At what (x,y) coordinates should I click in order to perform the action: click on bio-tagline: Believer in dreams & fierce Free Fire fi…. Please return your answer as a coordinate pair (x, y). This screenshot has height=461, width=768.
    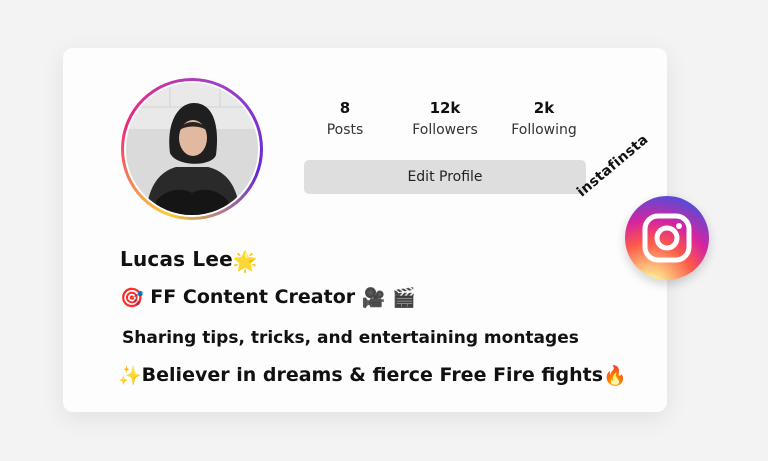
    Looking at the image, I should click on (372, 375).